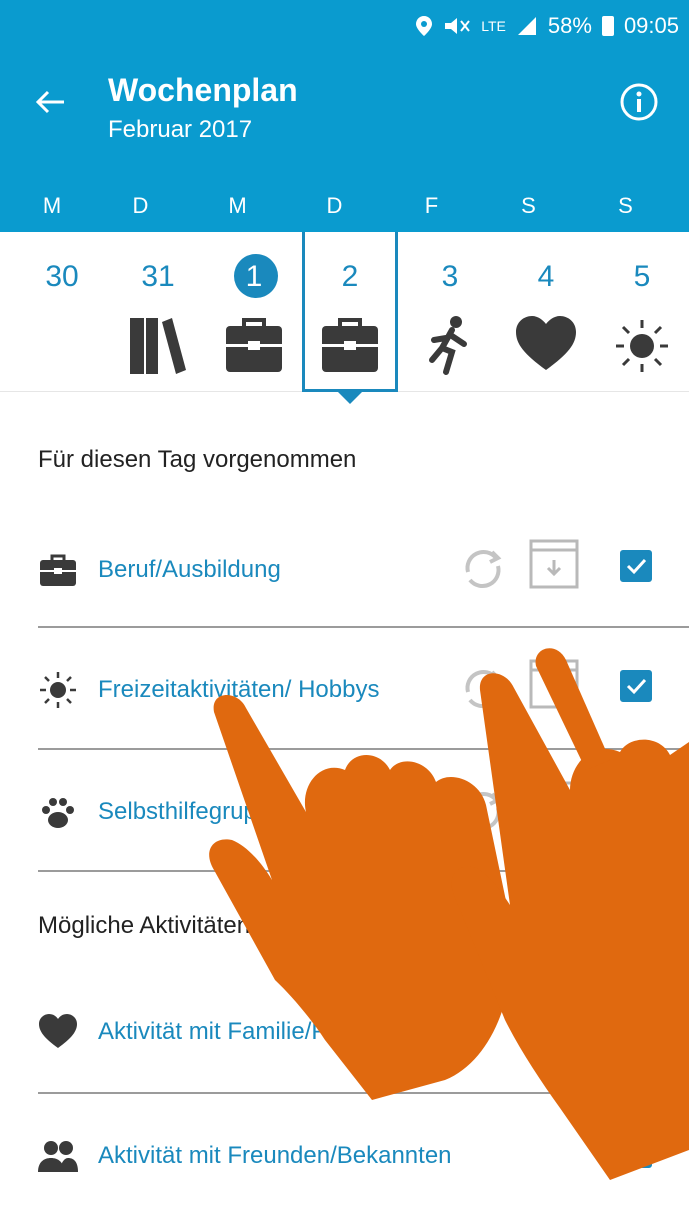  What do you see at coordinates (254, 1031) in the screenshot?
I see `activity-label: Aktivität mit Familie/PartnerIn` at bounding box center [254, 1031].